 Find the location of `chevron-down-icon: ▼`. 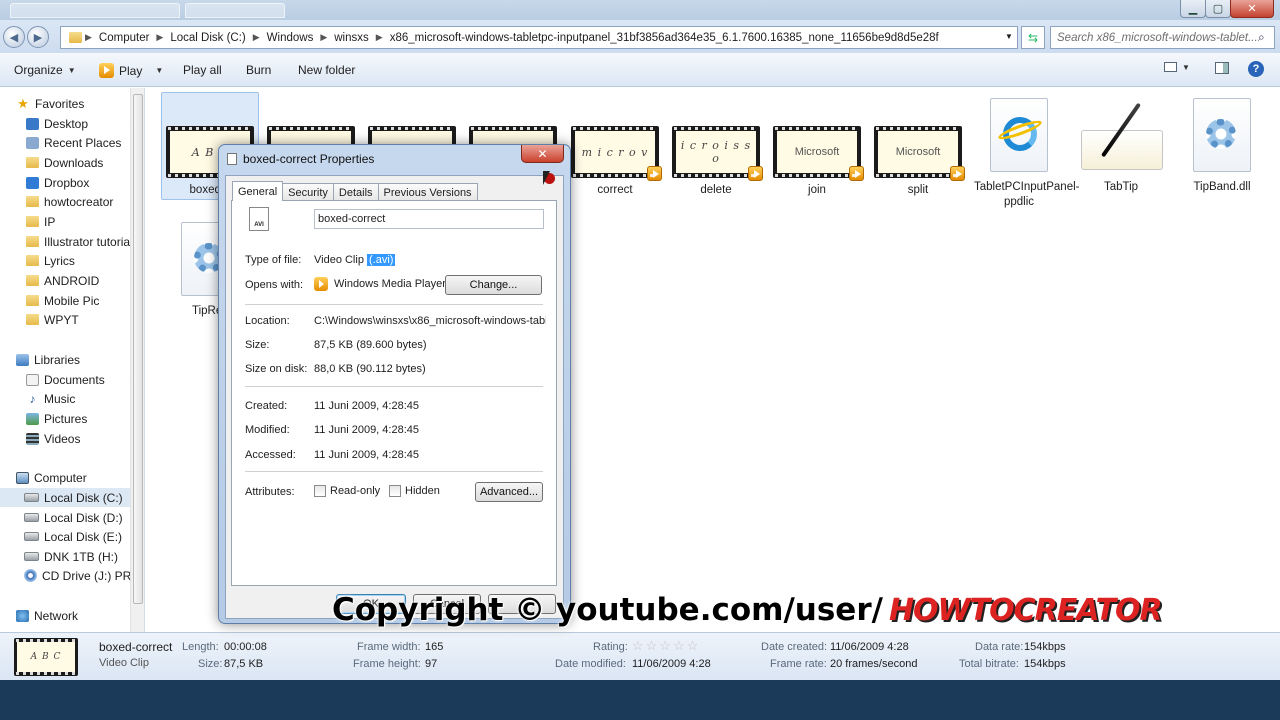

chevron-down-icon: ▼ is located at coordinates (1186, 67).